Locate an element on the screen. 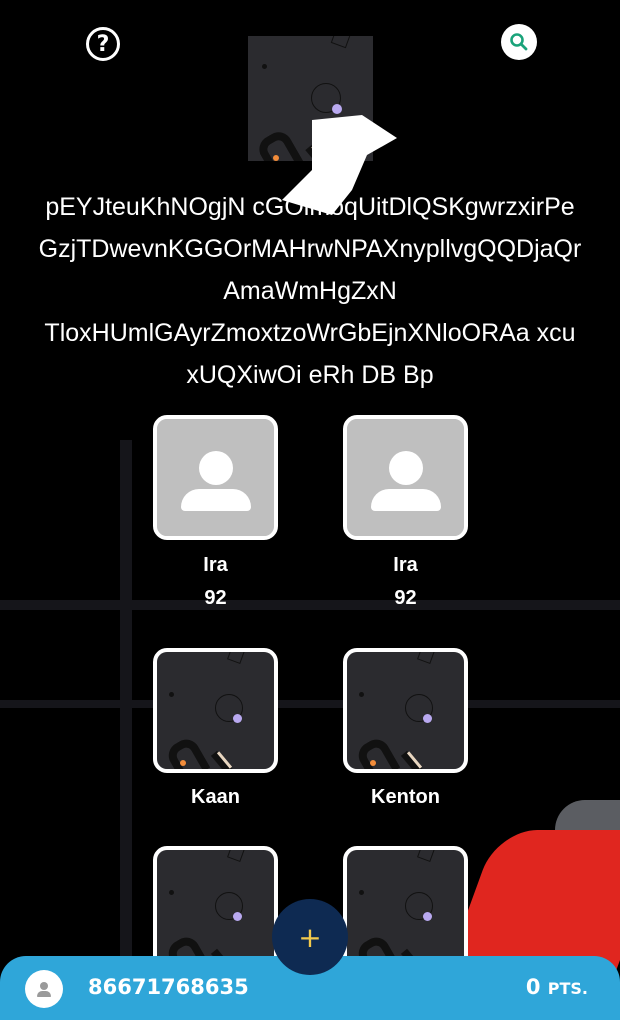 This screenshot has height=1020, width=620. points-display: 0 PTS. is located at coordinates (557, 987).